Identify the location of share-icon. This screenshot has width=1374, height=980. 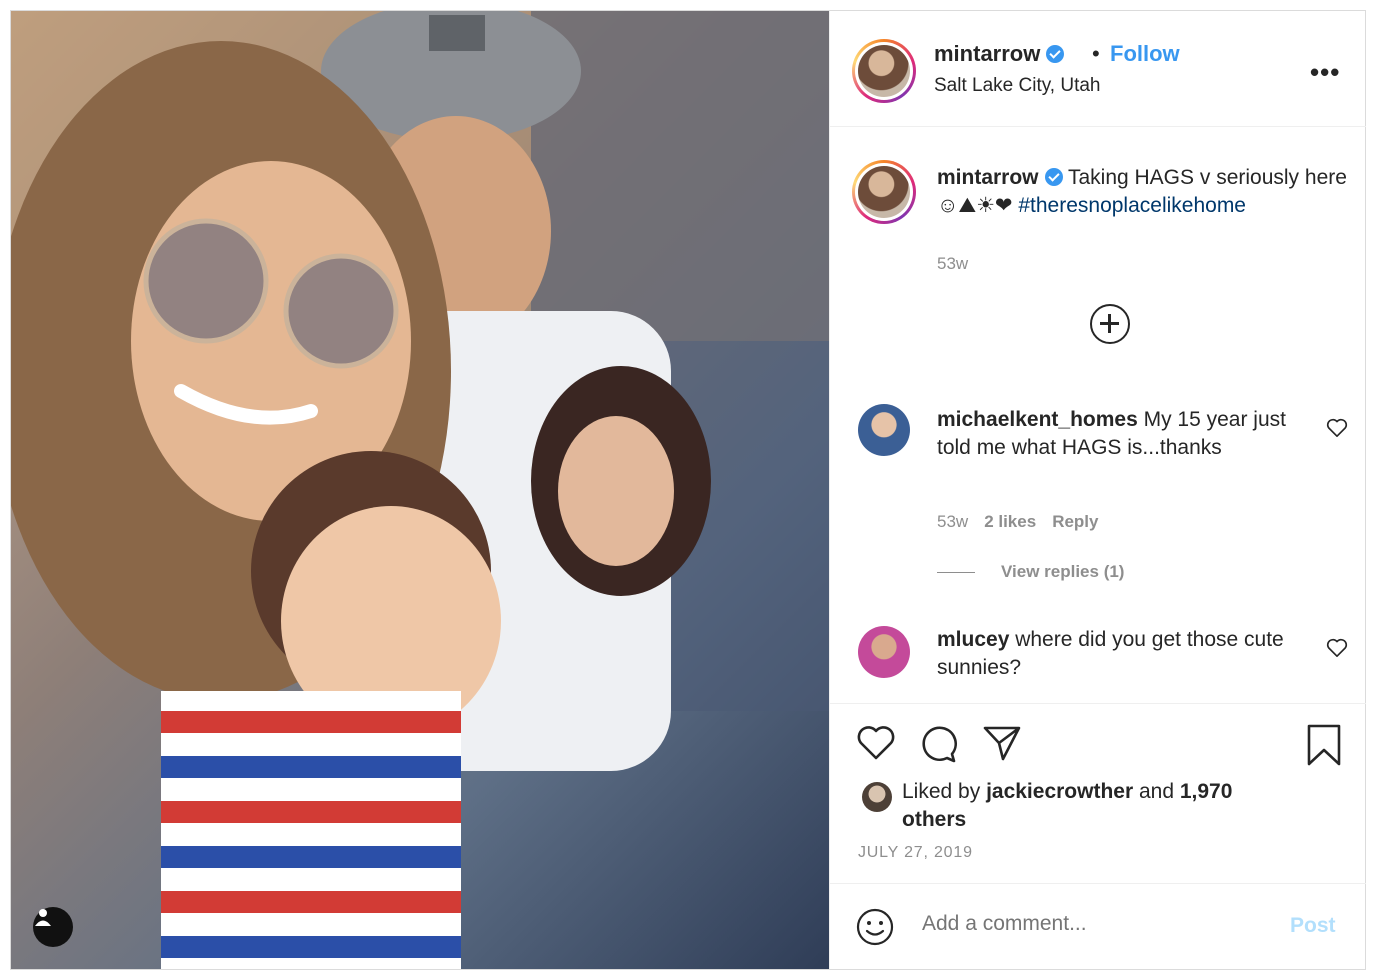
(1002, 745).